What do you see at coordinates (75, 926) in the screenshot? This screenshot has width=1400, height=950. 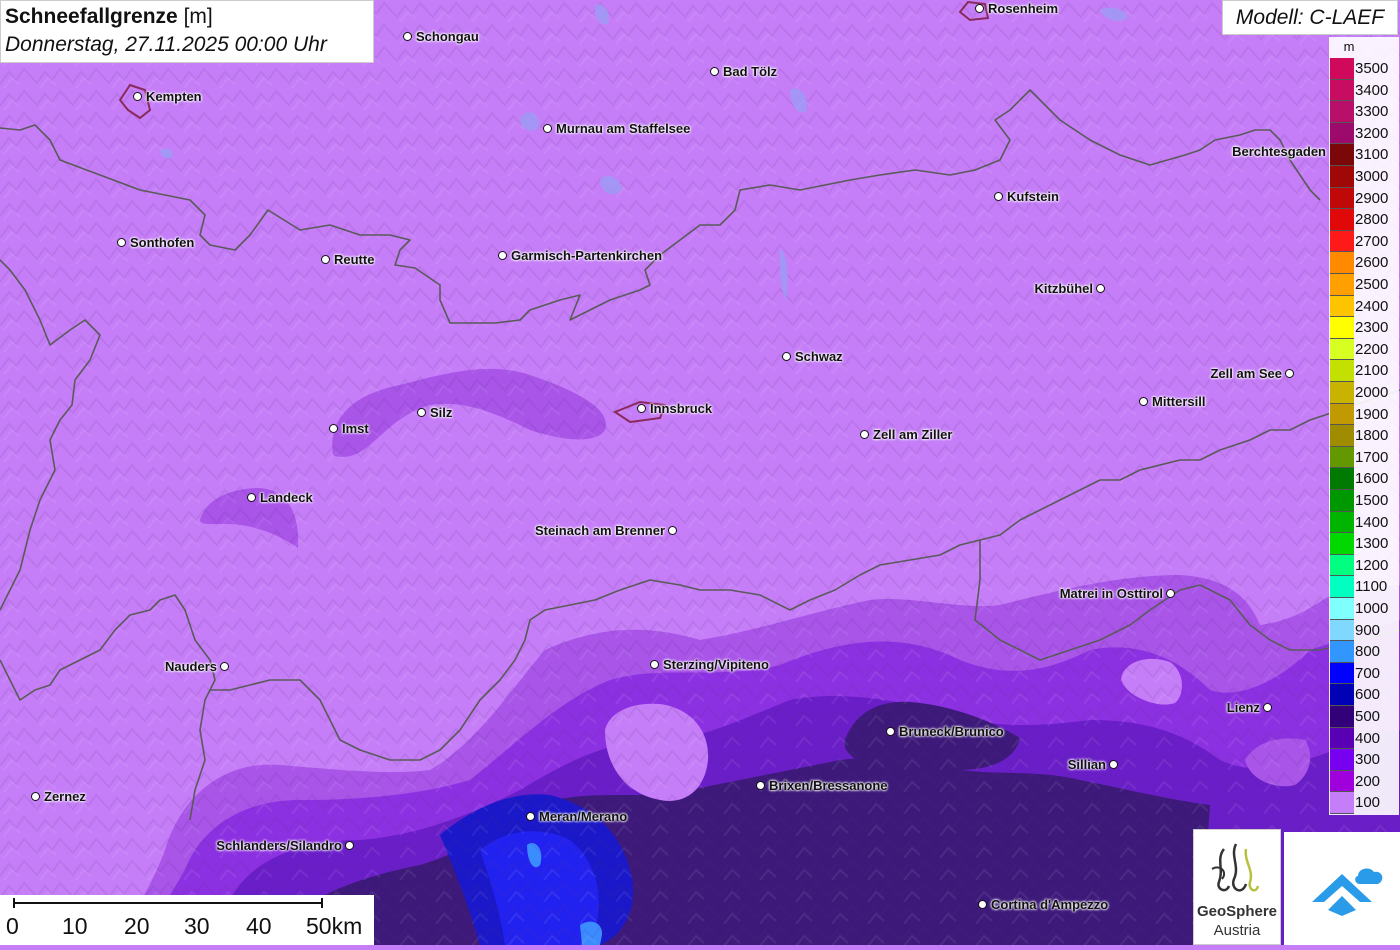 I see `scale-bar-label: 10` at bounding box center [75, 926].